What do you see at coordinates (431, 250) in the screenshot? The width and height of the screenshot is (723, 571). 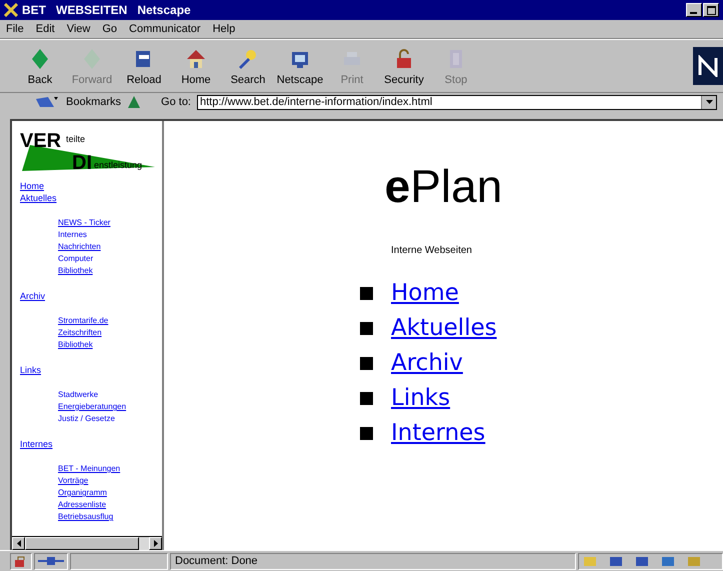 I see `page-subtitle: Interne Webseiten` at bounding box center [431, 250].